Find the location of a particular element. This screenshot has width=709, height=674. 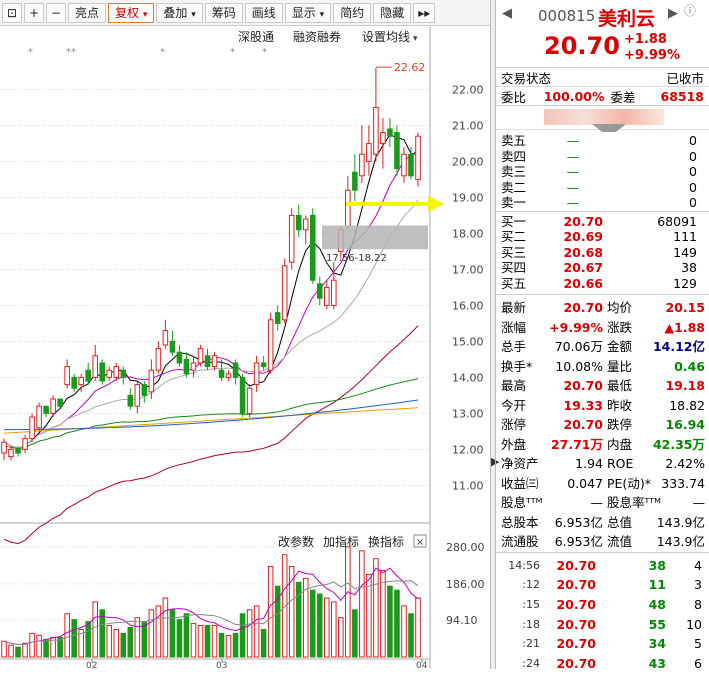

stat-label: PE(动)* is located at coordinates (629, 483).